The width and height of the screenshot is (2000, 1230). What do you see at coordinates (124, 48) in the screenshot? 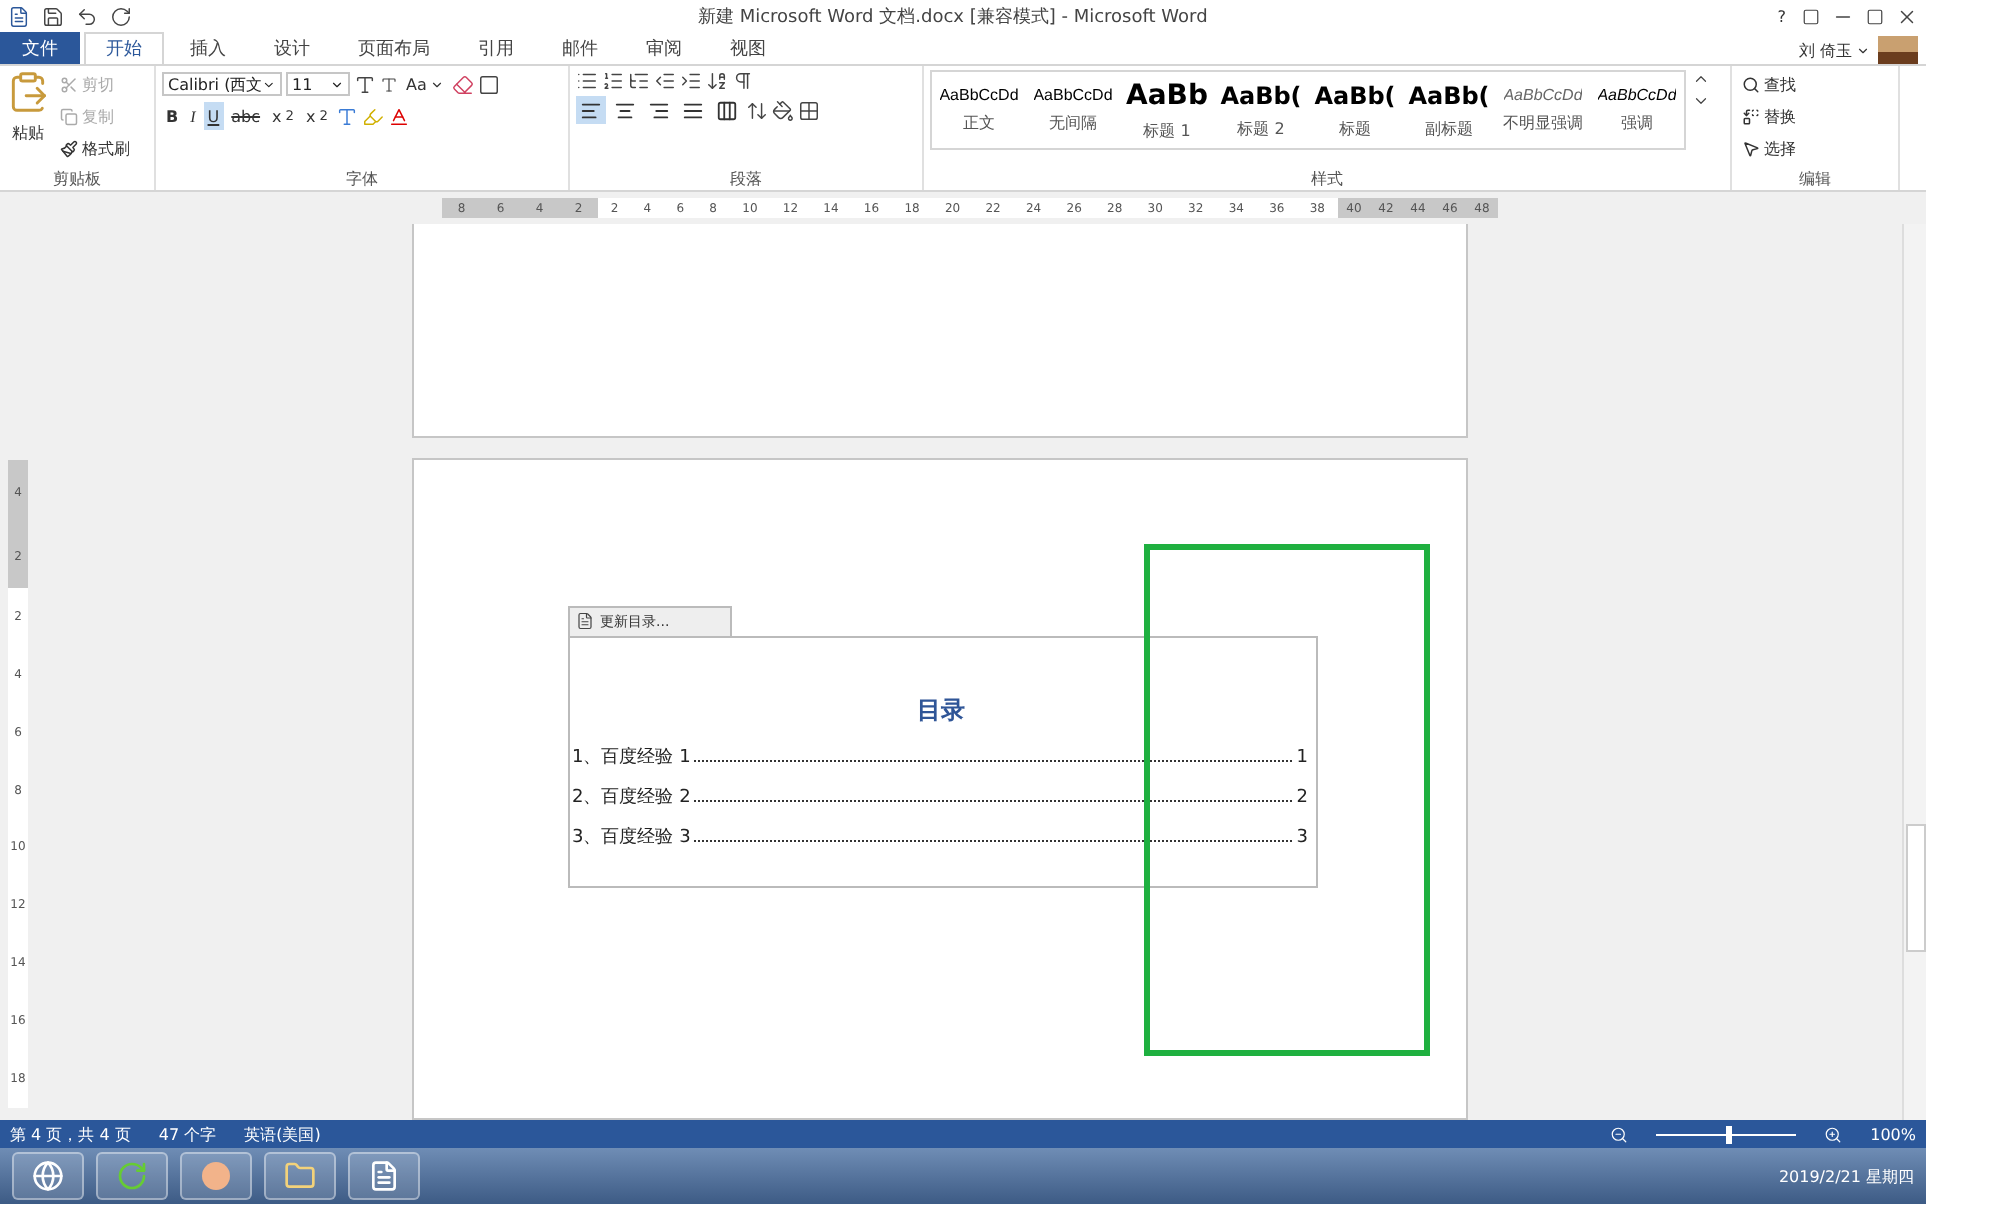
I see `ribbon-tab: 开始` at bounding box center [124, 48].